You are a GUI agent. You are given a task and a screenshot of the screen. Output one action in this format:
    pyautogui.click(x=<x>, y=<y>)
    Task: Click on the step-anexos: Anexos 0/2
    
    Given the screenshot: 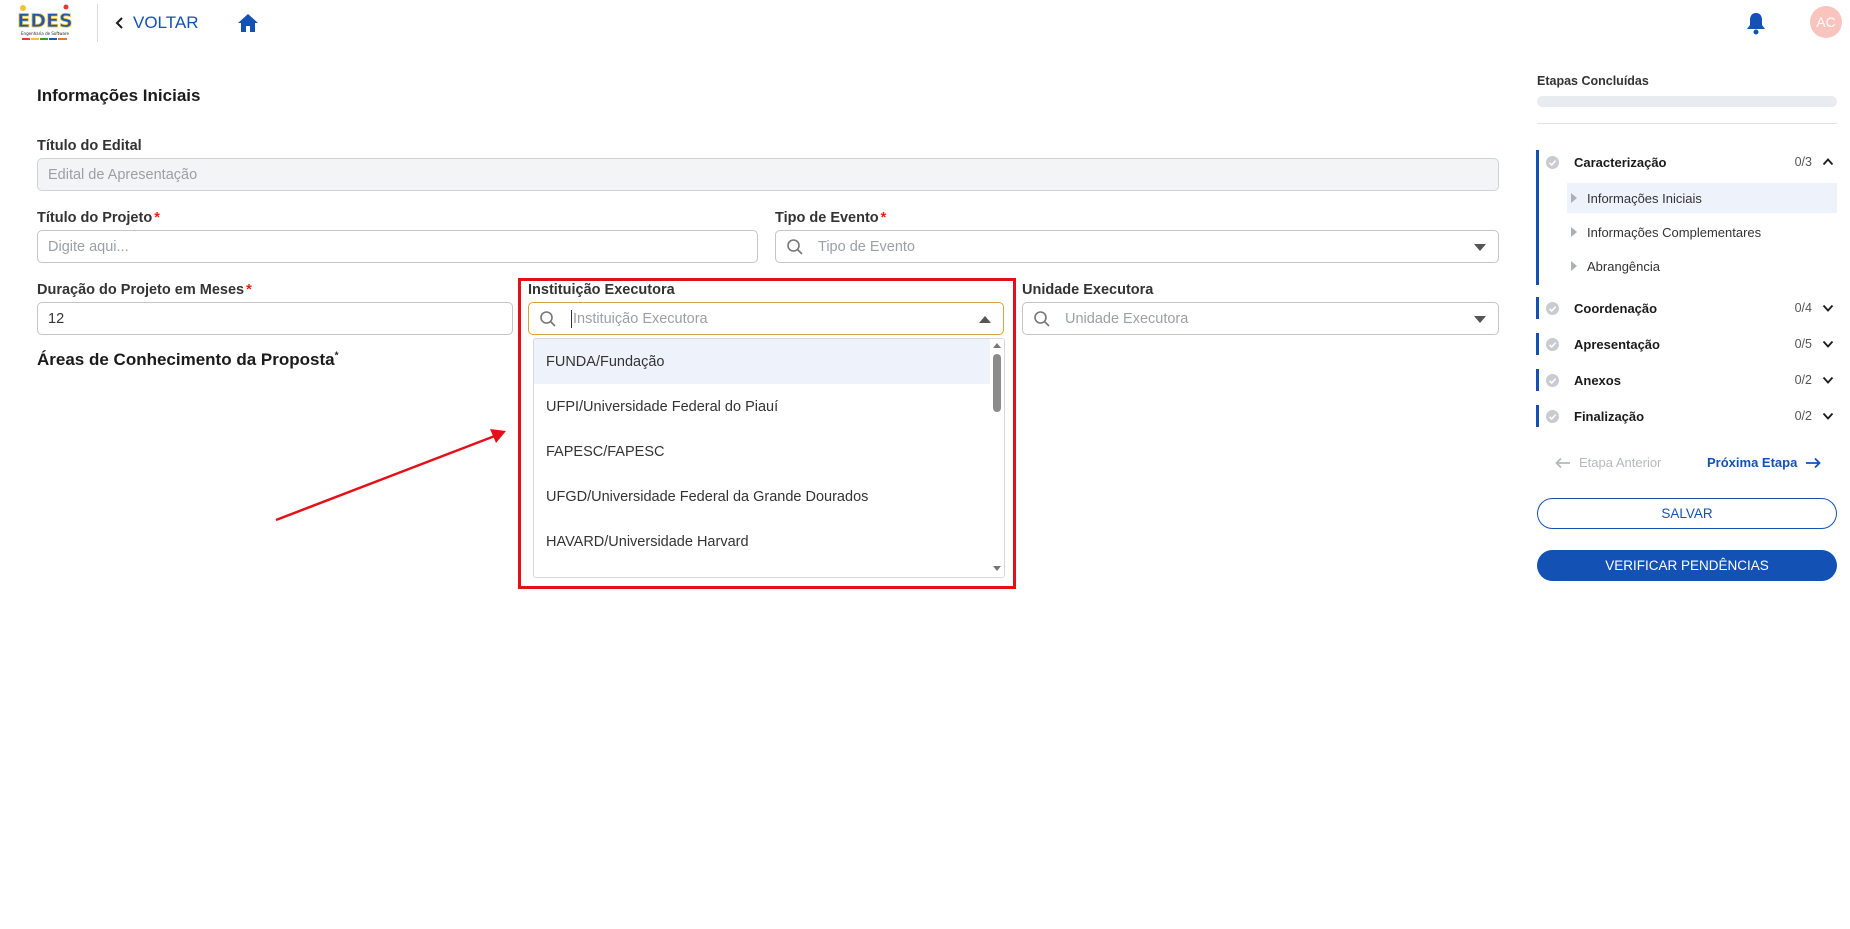 What is the action you would take?
    pyautogui.click(x=1687, y=380)
    